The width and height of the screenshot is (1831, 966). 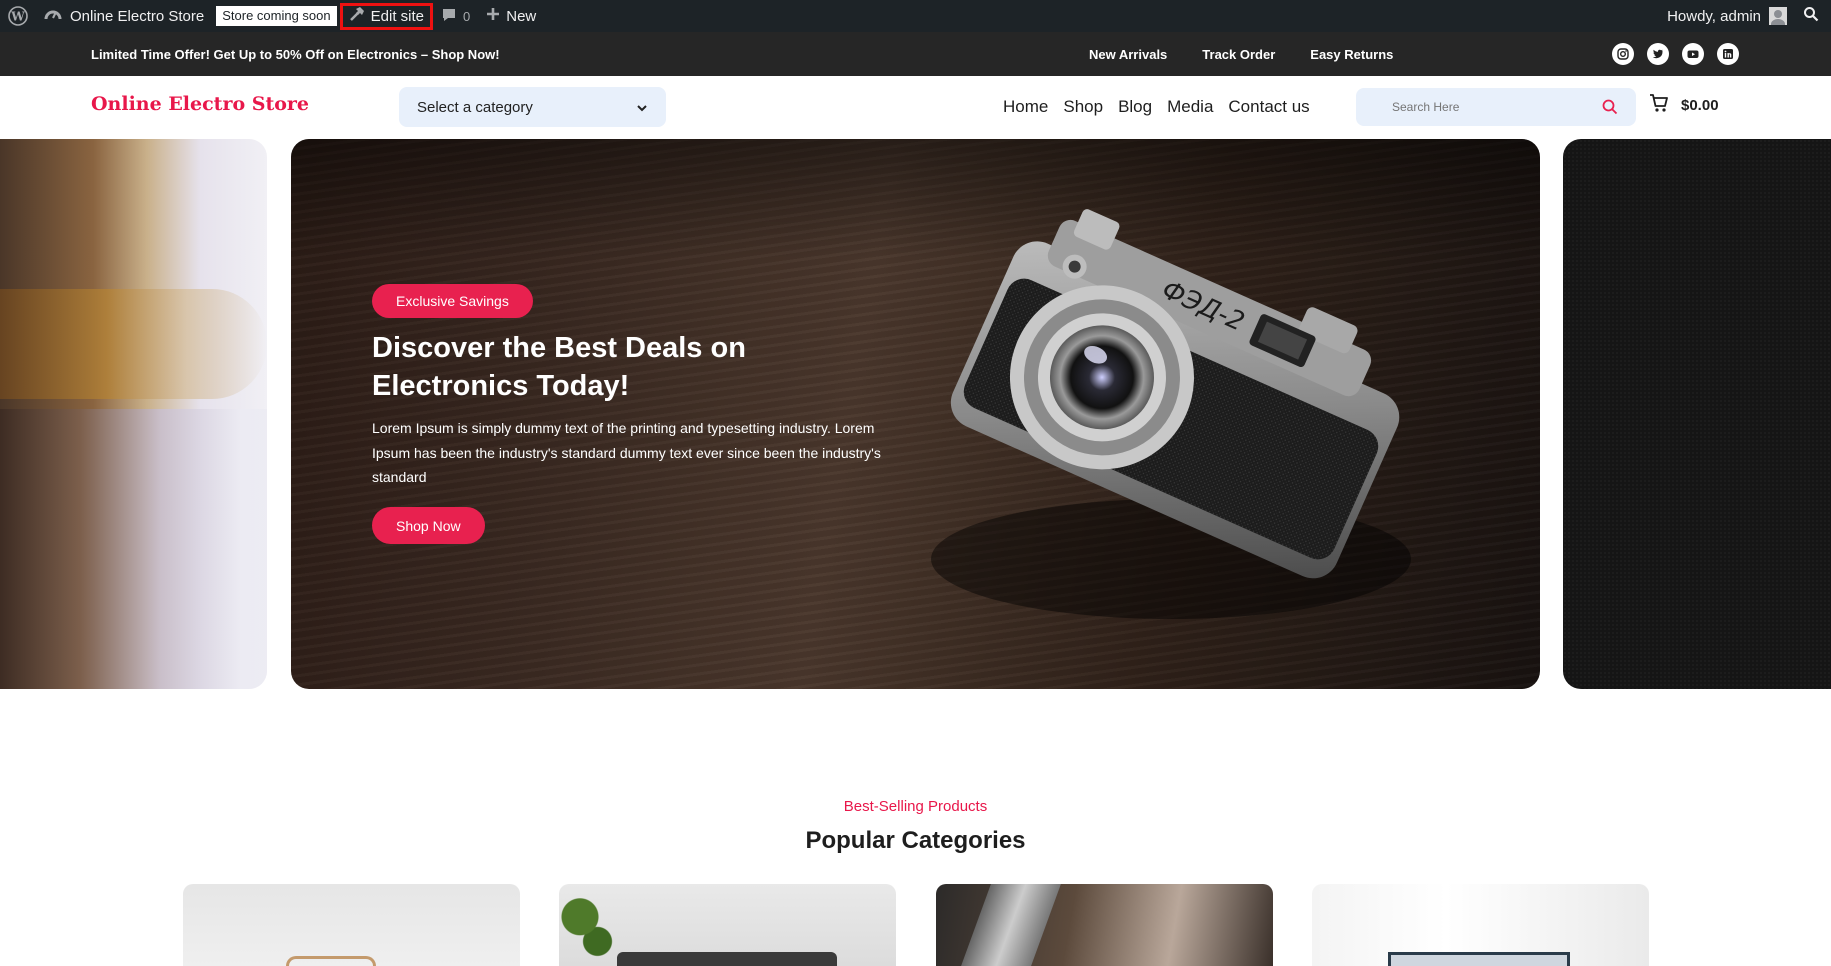 What do you see at coordinates (1728, 54) in the screenshot?
I see `linkedin-icon` at bounding box center [1728, 54].